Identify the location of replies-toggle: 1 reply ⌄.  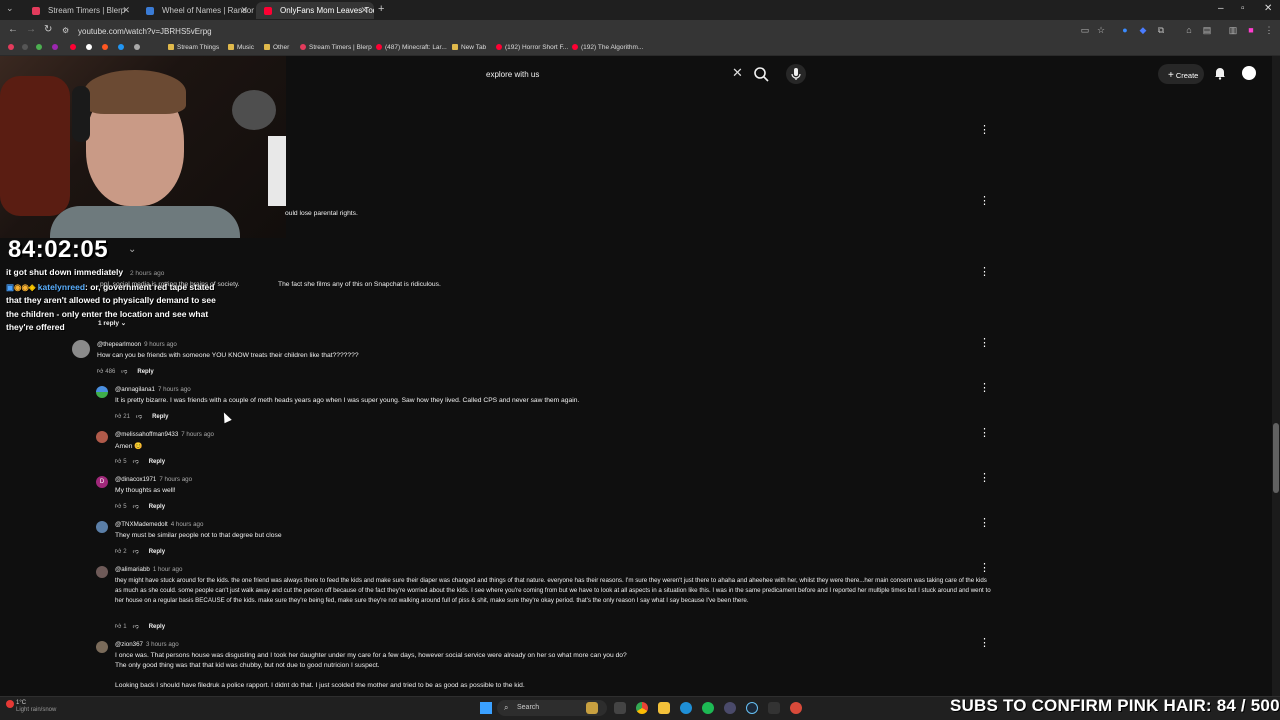
(112, 323).